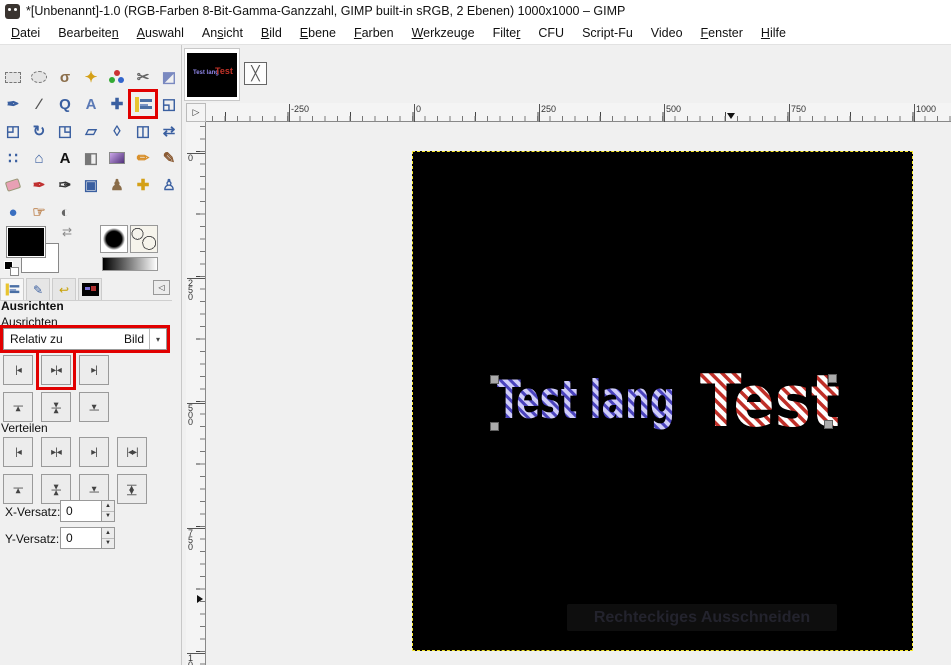  Describe the element at coordinates (586, 400) in the screenshot. I see `text-layer-long: Test lang` at that location.